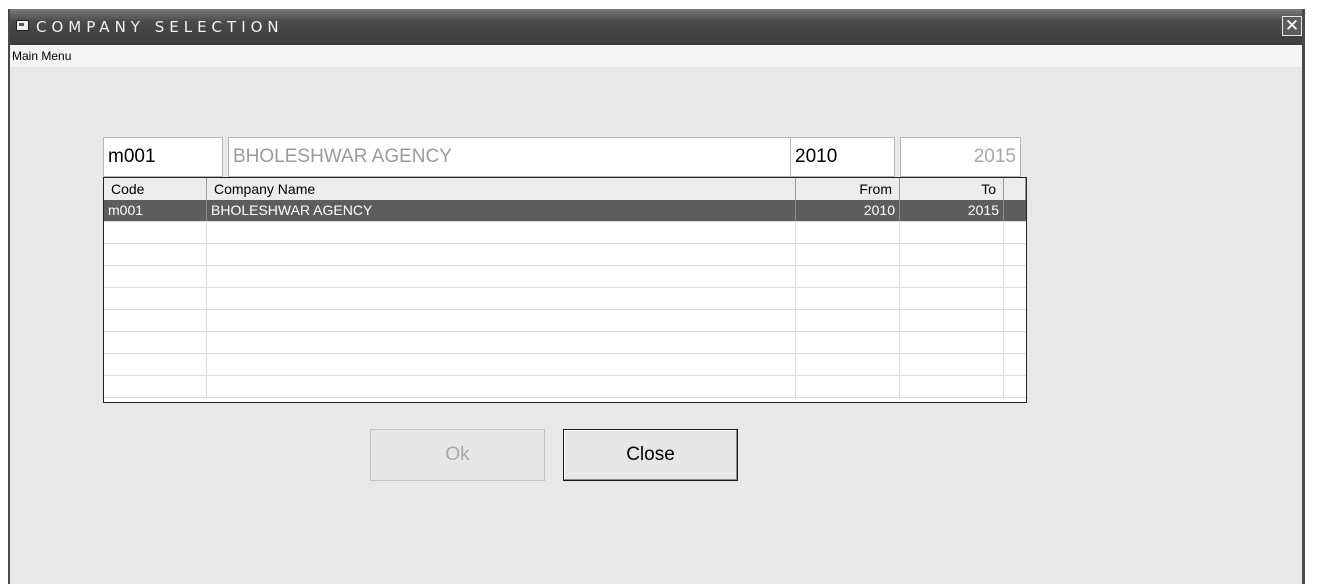 The height and width of the screenshot is (584, 1321). I want to click on company-code-field: m001, so click(163, 157).